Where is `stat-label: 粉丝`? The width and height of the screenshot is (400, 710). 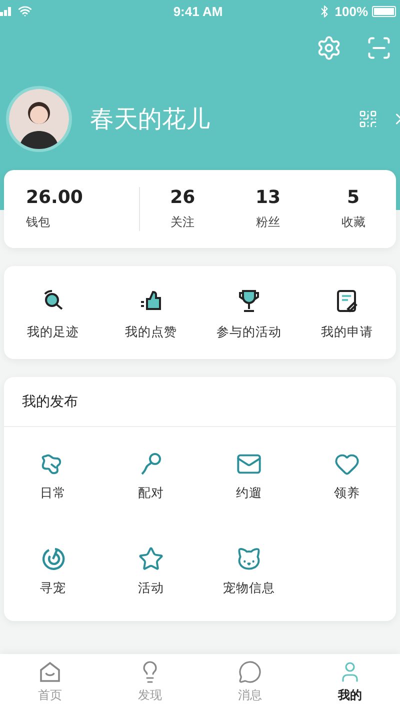
stat-label: 粉丝 is located at coordinates (268, 222).